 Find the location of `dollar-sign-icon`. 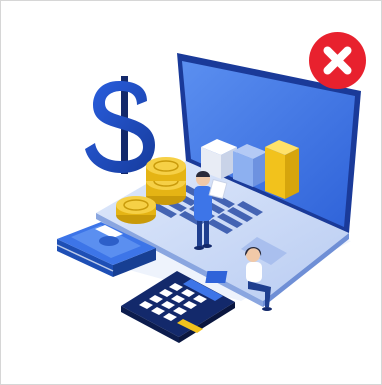

dollar-sign-icon is located at coordinates (120, 125).